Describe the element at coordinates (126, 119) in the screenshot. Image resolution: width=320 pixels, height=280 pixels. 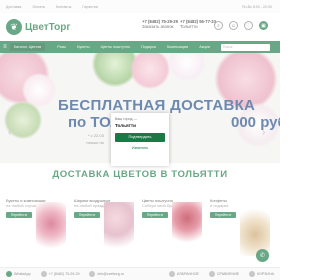
I see `modal-question: Ваш город —` at that location.